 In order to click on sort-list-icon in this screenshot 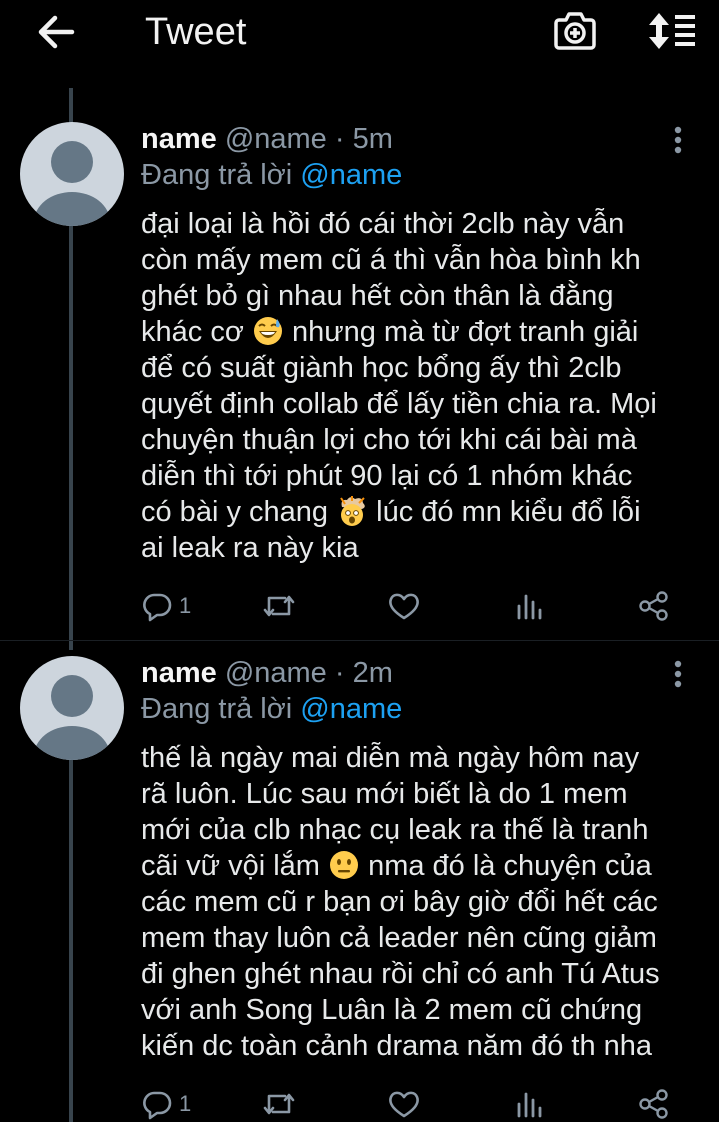, I will do `click(672, 31)`.